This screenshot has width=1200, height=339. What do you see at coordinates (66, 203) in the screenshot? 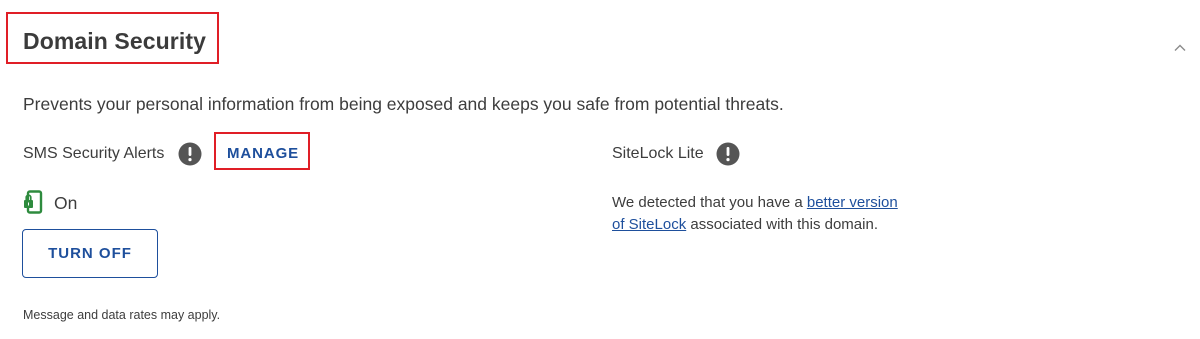
I see `sms-status-text: On` at bounding box center [66, 203].